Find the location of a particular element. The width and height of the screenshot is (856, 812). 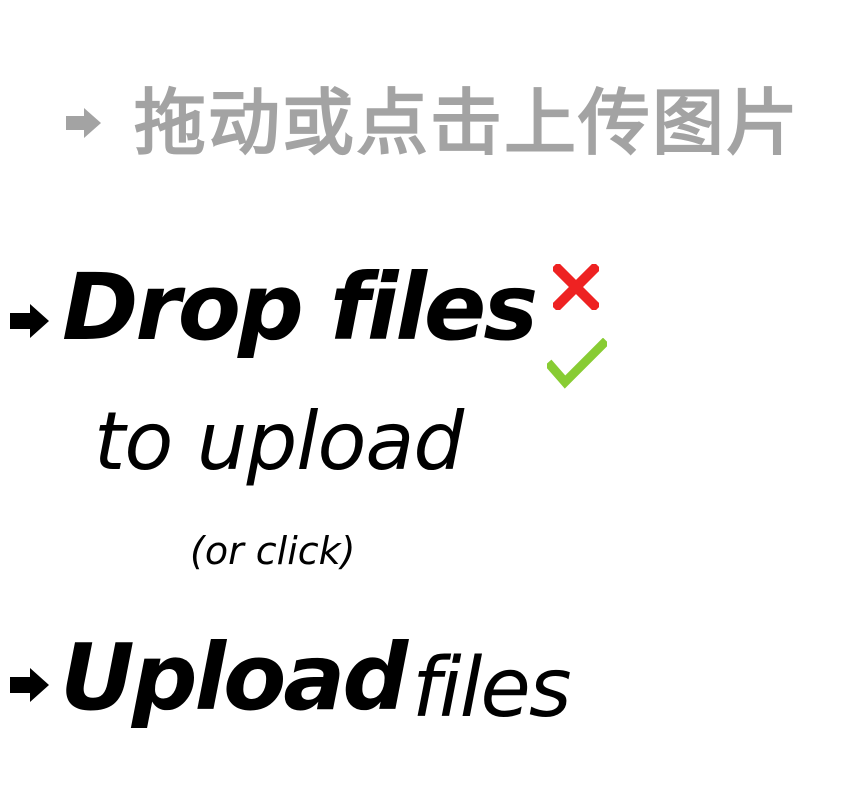

checkmark-icon is located at coordinates (577, 363).